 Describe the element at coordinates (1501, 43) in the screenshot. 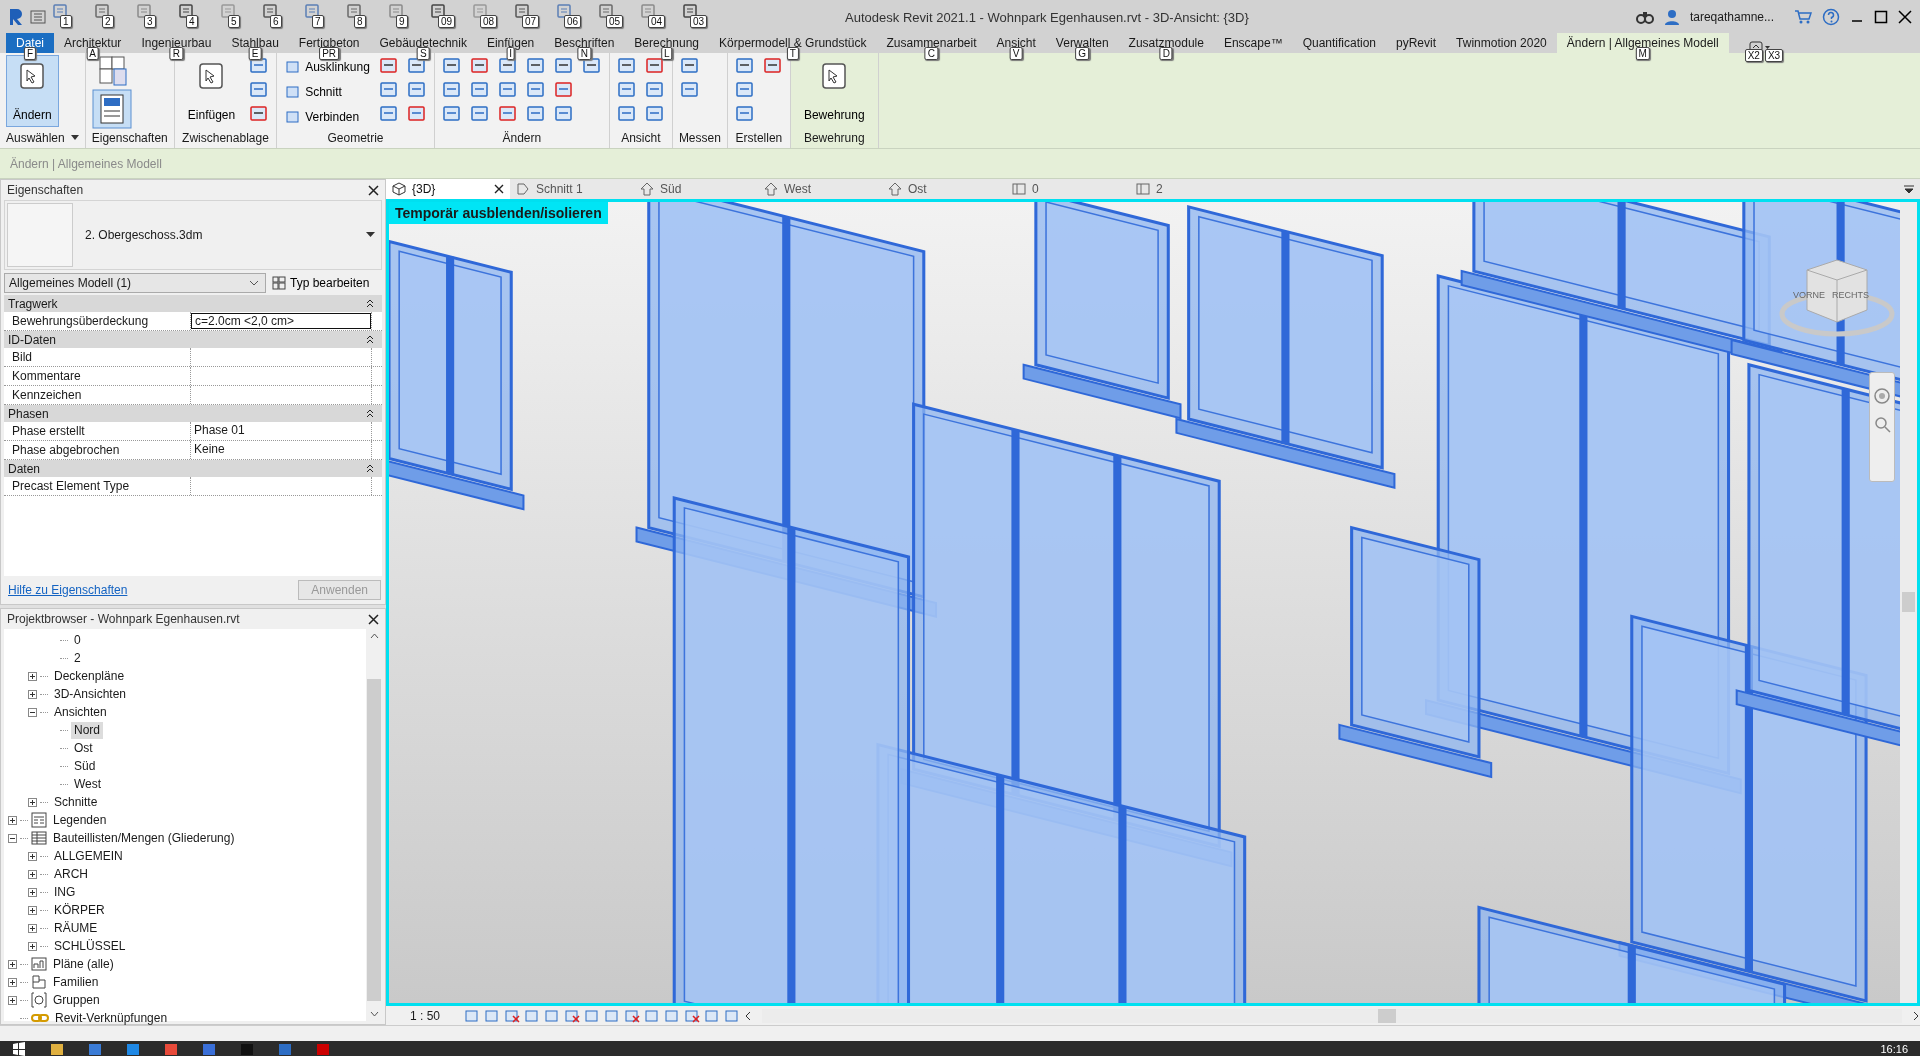

I see `ribbon-tab: Twinmotion 2020` at that location.